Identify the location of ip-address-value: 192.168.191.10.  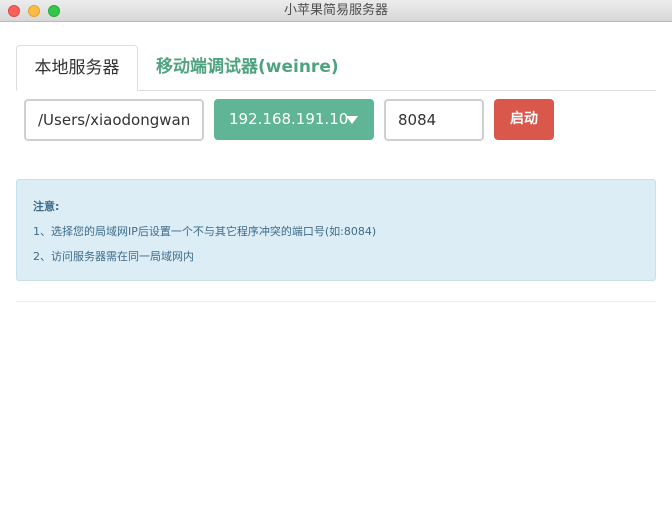
(289, 119).